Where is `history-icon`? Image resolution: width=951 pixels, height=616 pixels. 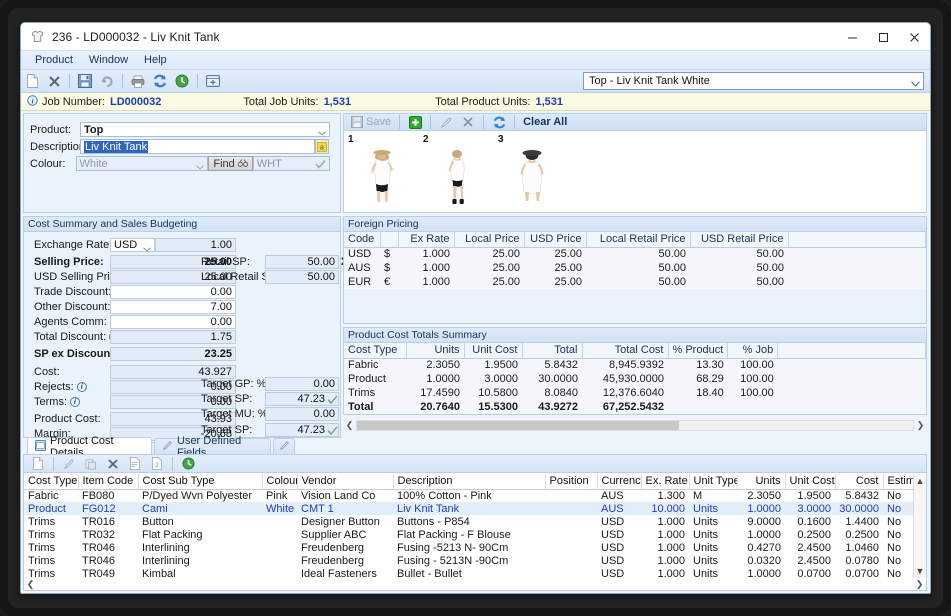 history-icon is located at coordinates (188, 463).